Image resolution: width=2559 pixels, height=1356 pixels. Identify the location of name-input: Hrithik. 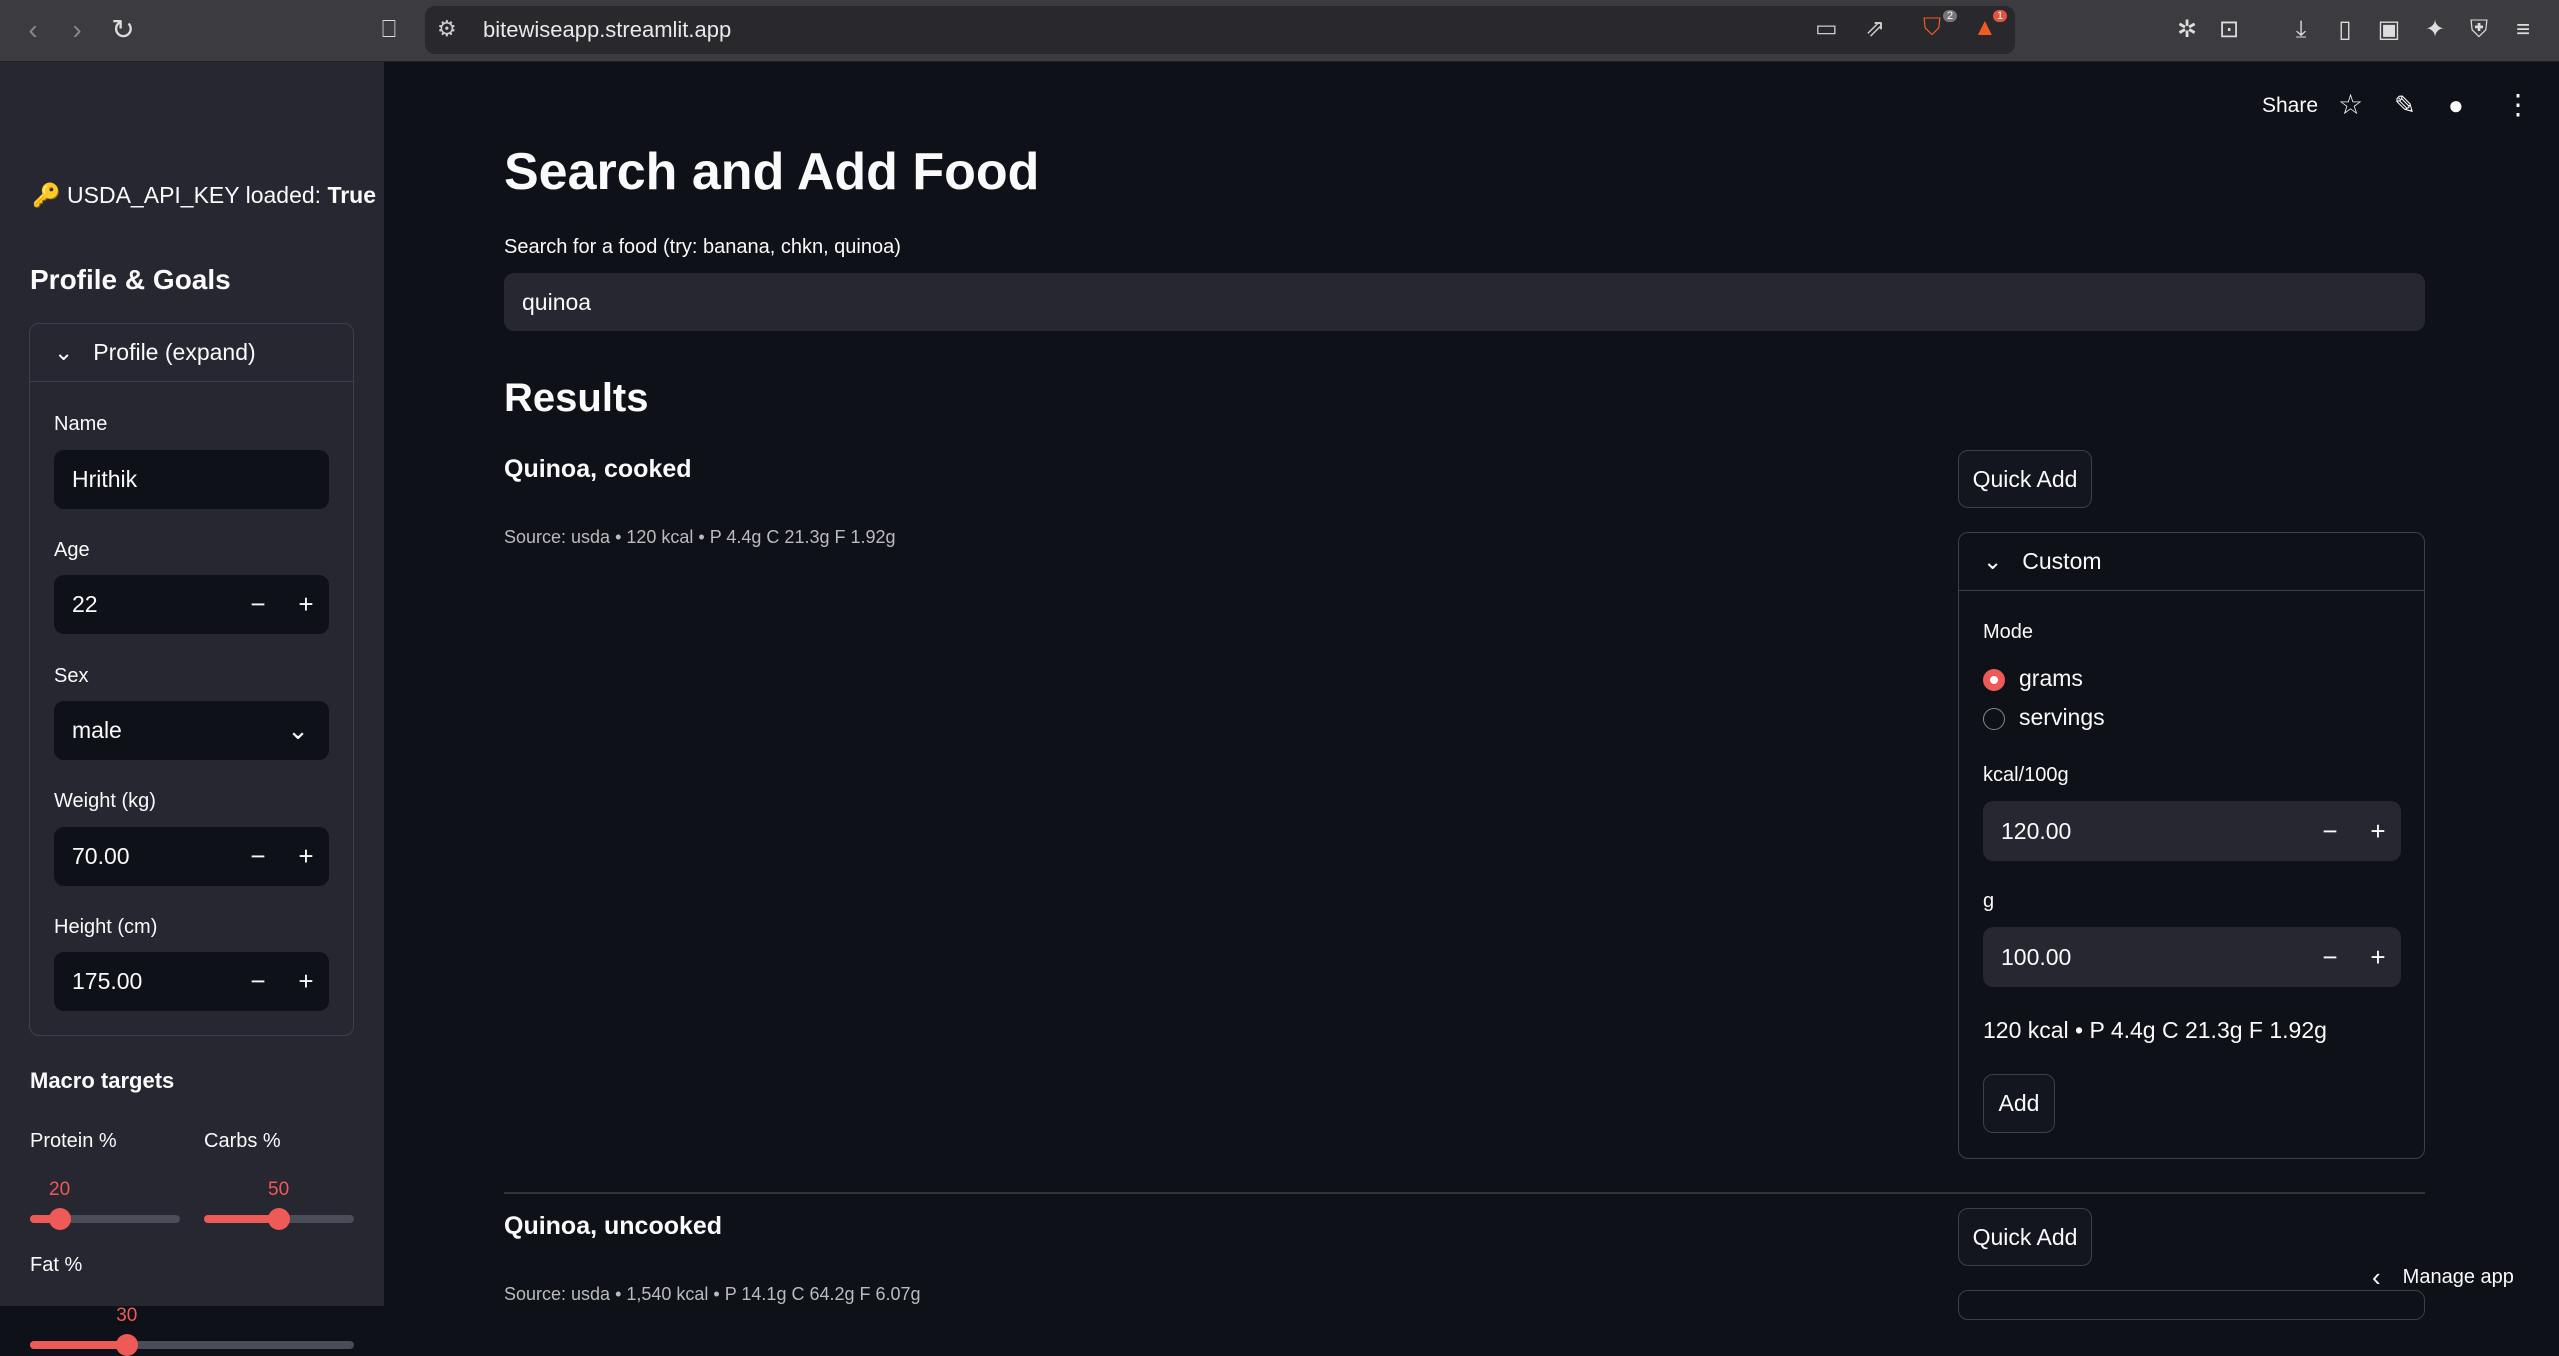
(191, 479).